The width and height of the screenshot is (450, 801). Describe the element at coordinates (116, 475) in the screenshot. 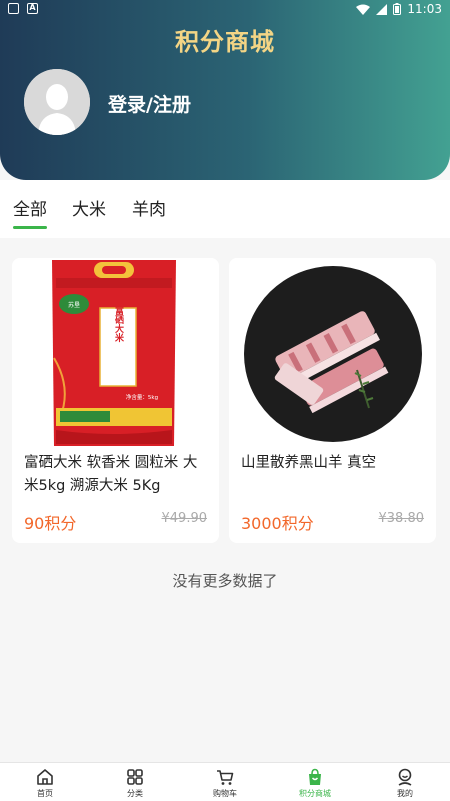

I see `product-title: 富硒大米 软香米 圆粒米 大米5kg 溯源大米 5Kg` at that location.